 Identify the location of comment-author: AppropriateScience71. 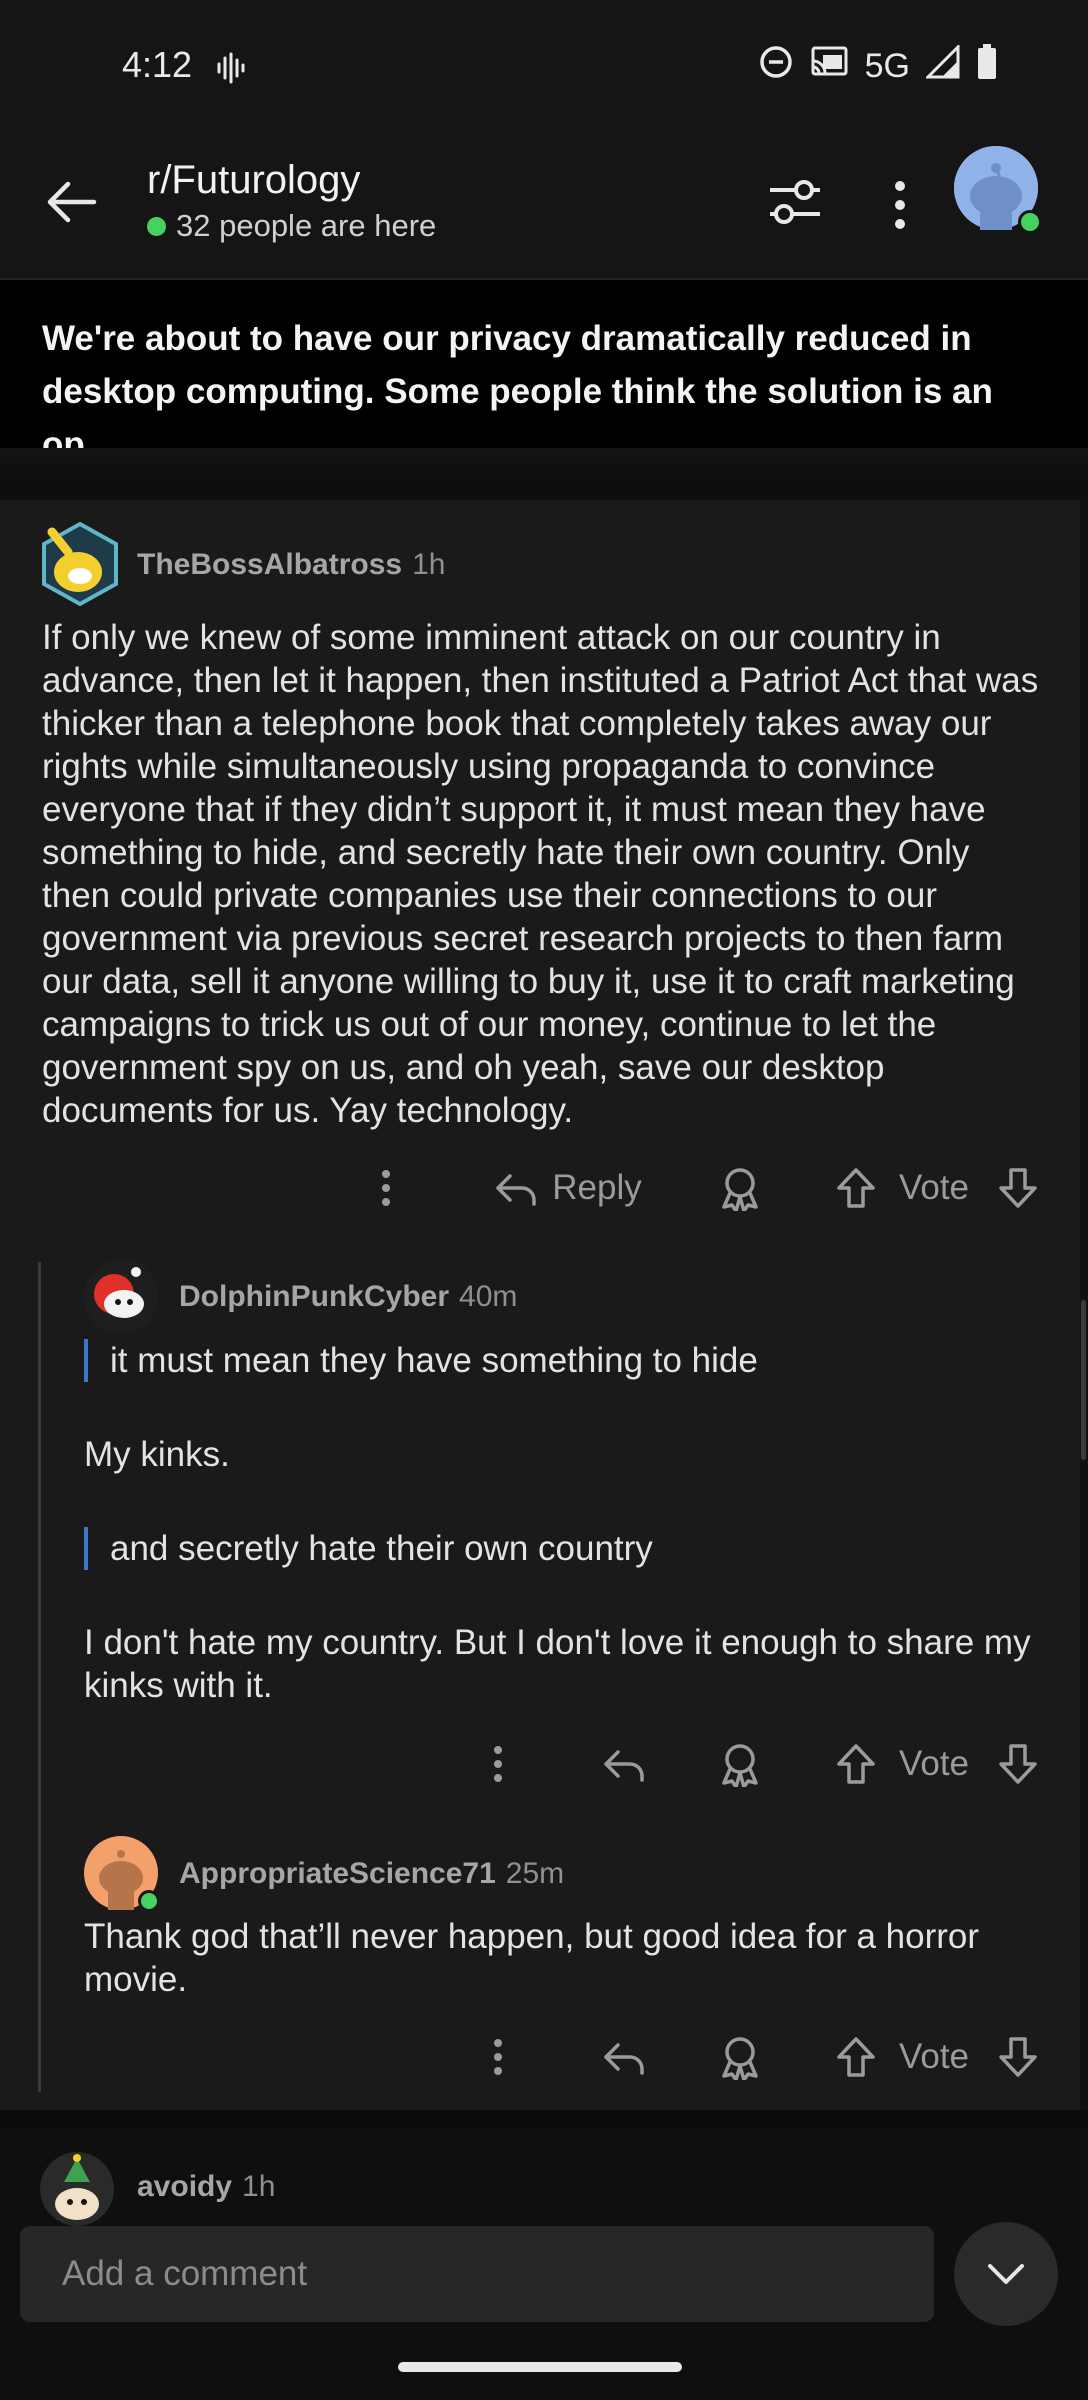
(337, 1874).